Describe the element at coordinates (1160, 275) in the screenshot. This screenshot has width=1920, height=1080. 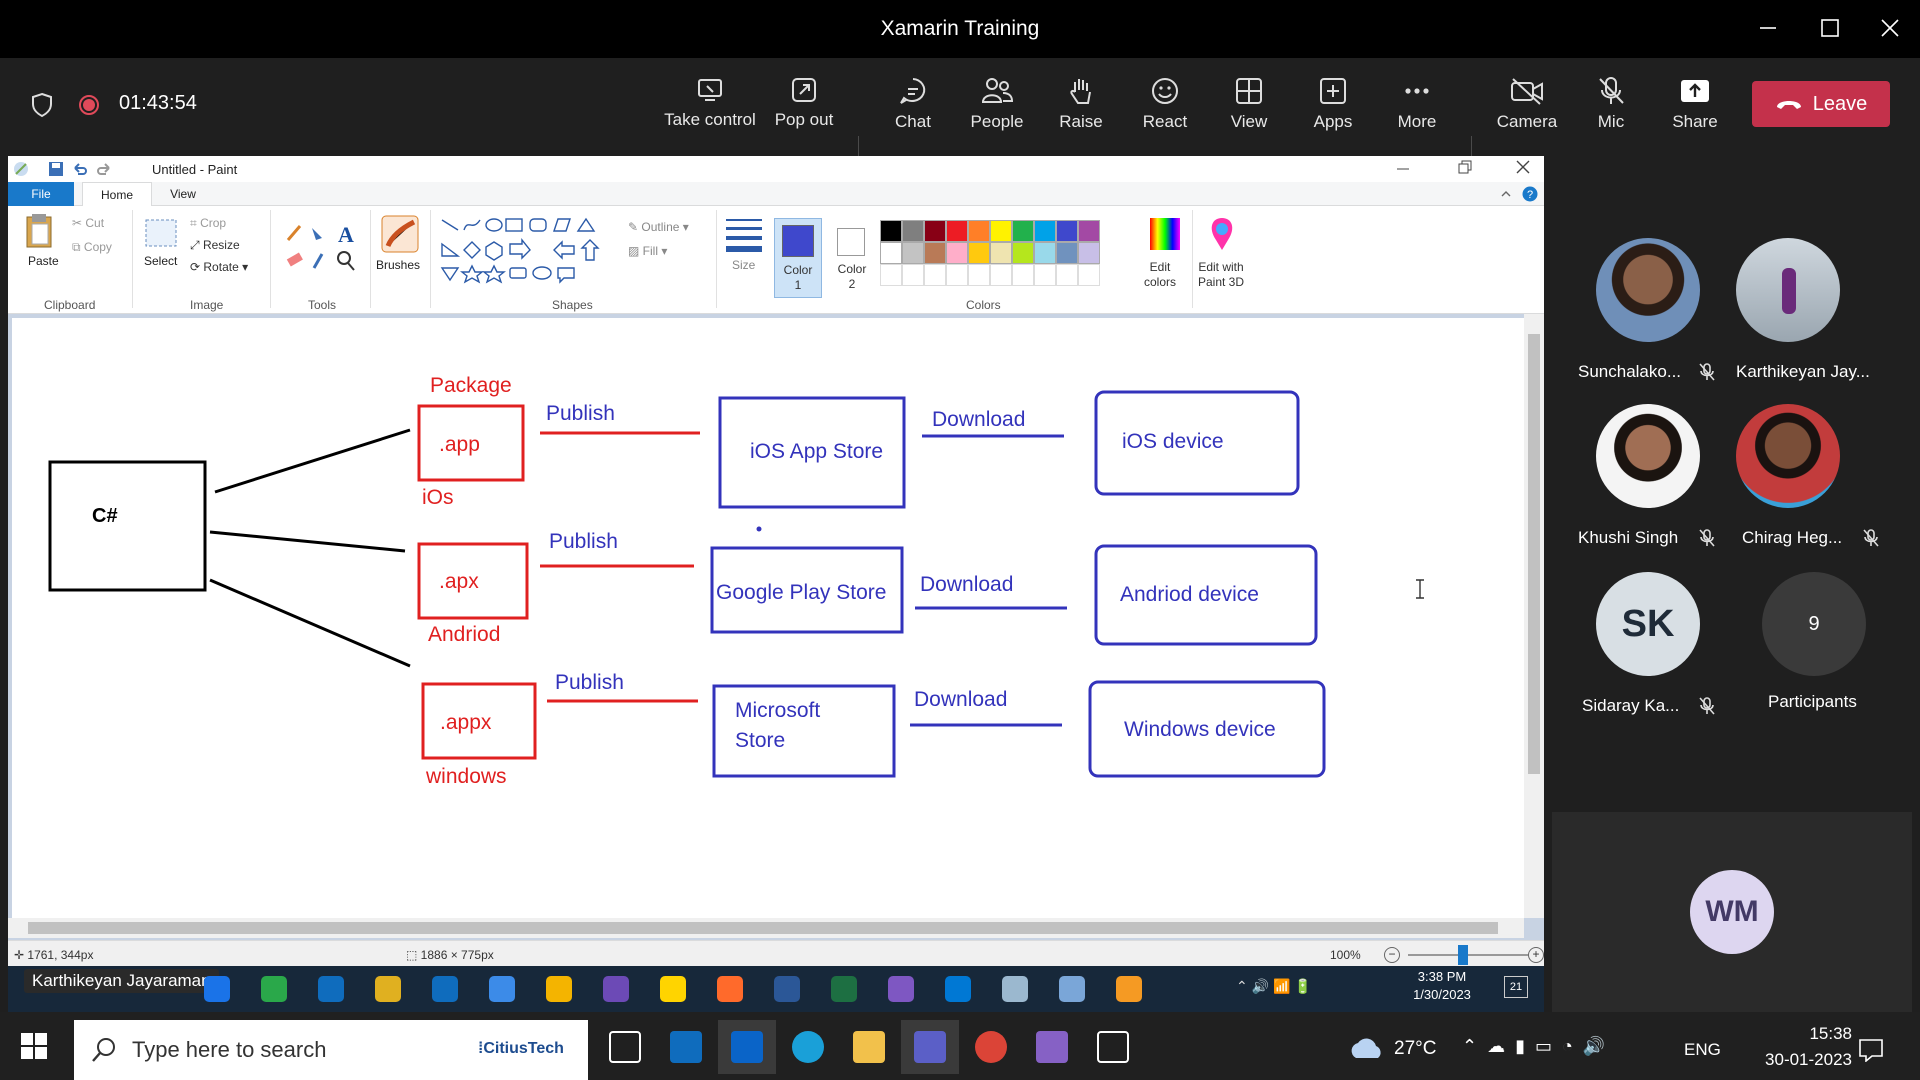
I see `edit-colors-label: Edit colors` at that location.